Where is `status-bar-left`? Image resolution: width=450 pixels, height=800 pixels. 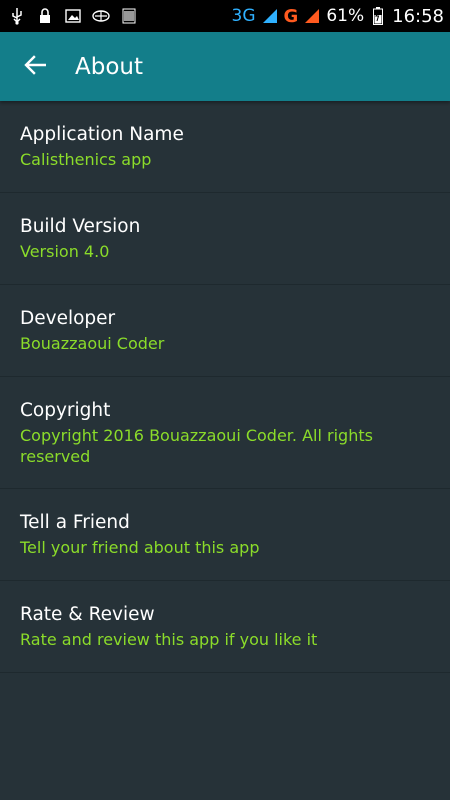 status-bar-left is located at coordinates (73, 16).